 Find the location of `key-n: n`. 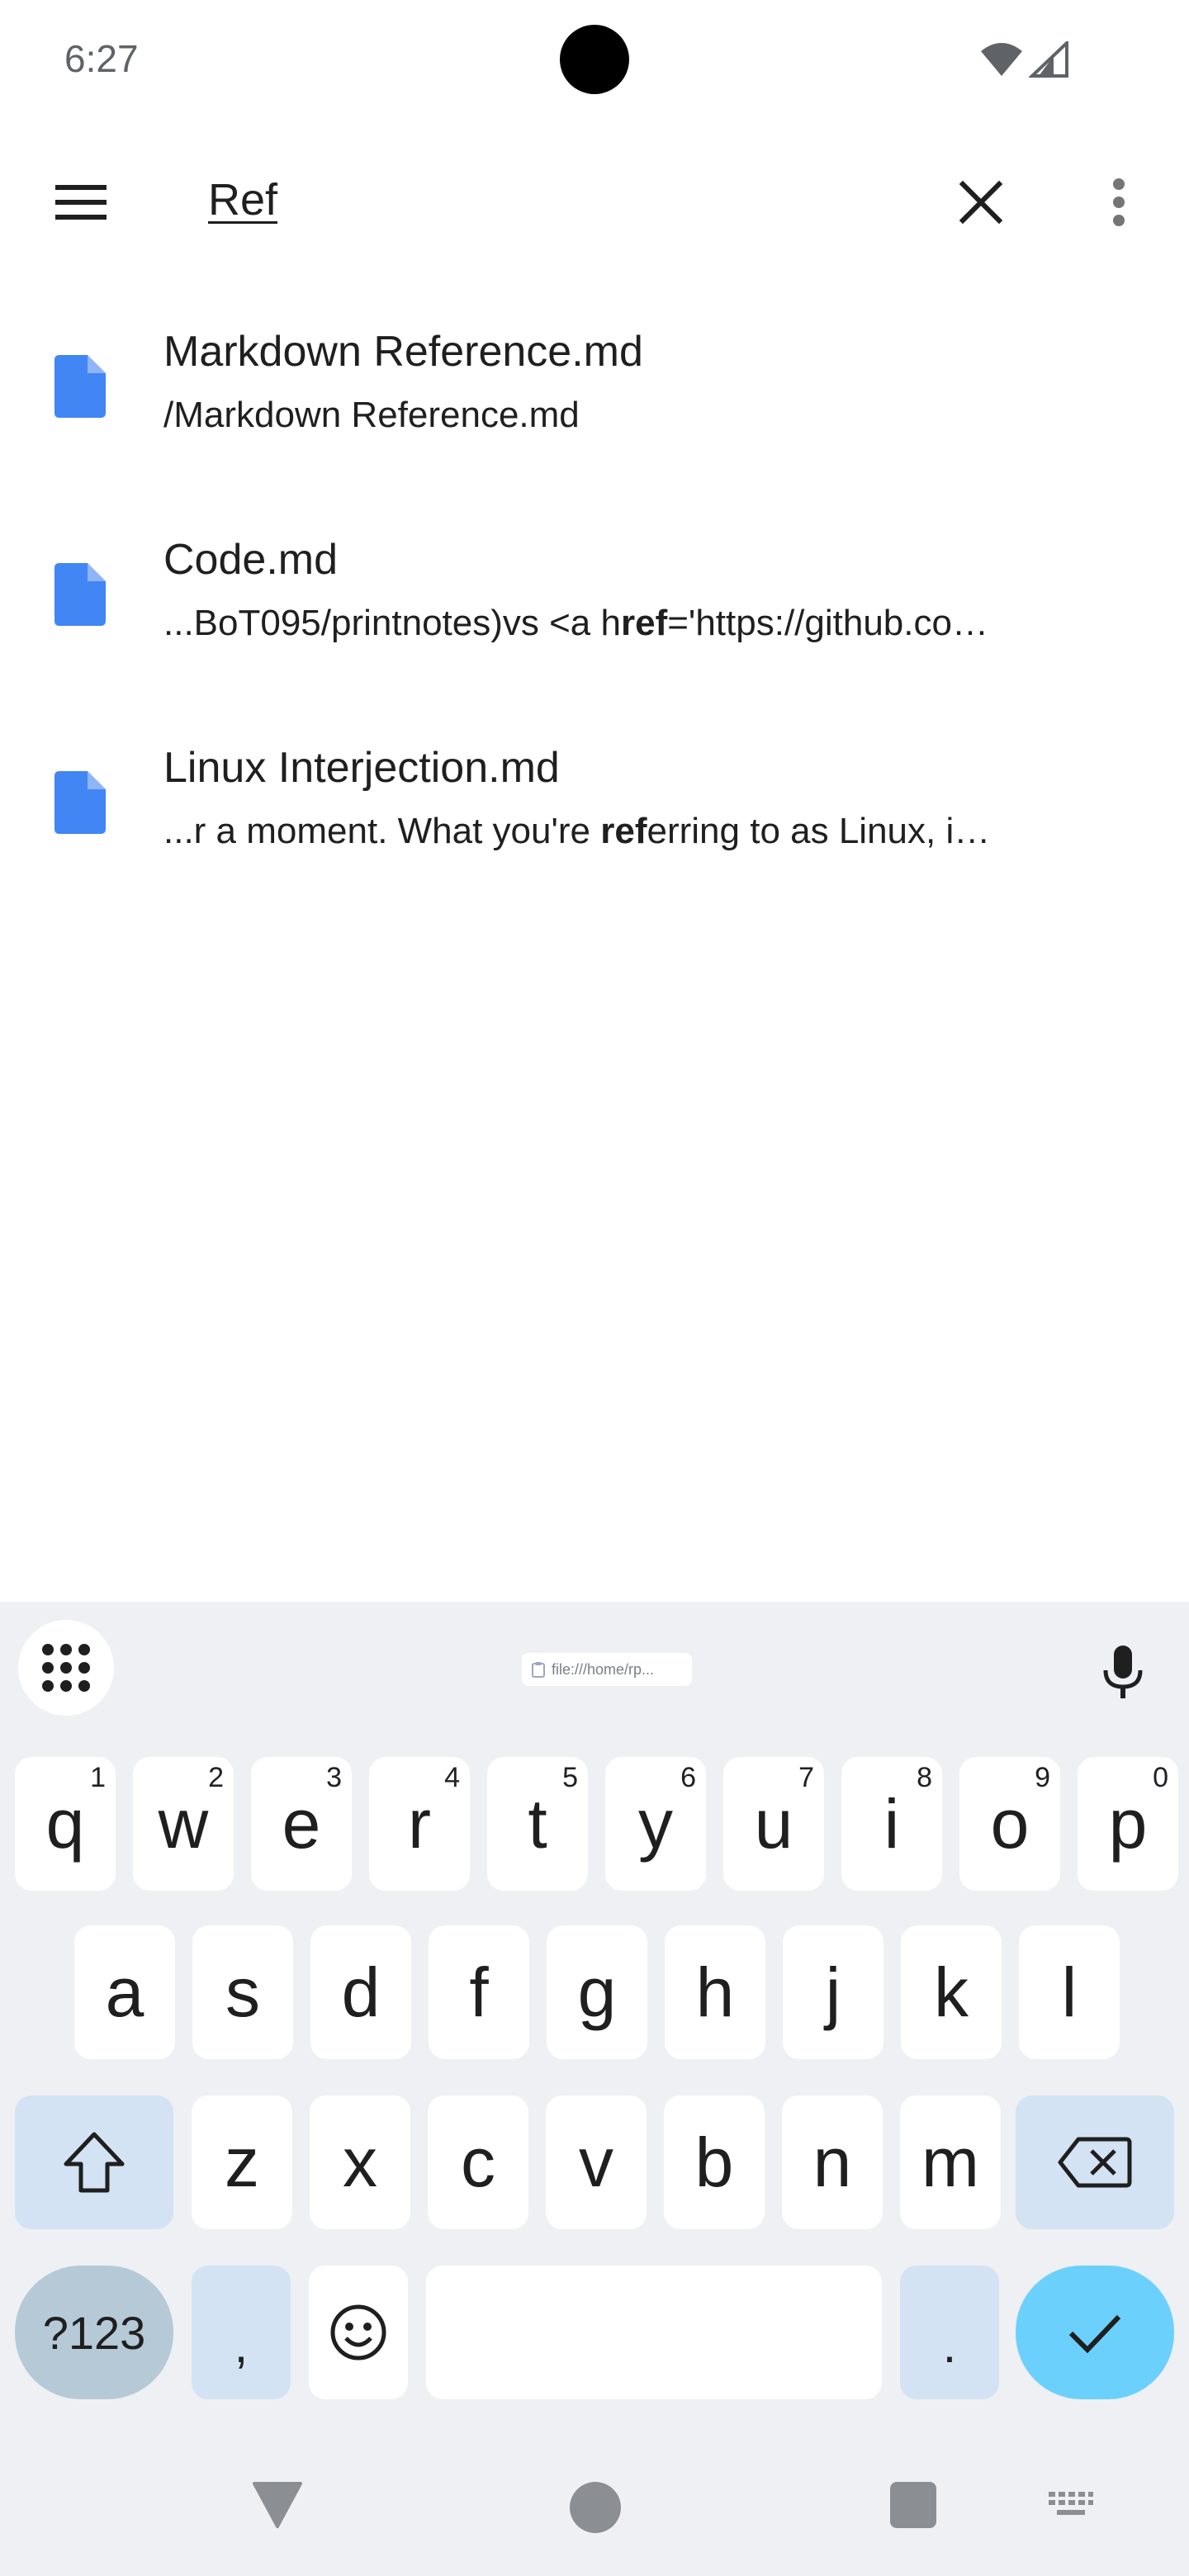

key-n: n is located at coordinates (832, 2162).